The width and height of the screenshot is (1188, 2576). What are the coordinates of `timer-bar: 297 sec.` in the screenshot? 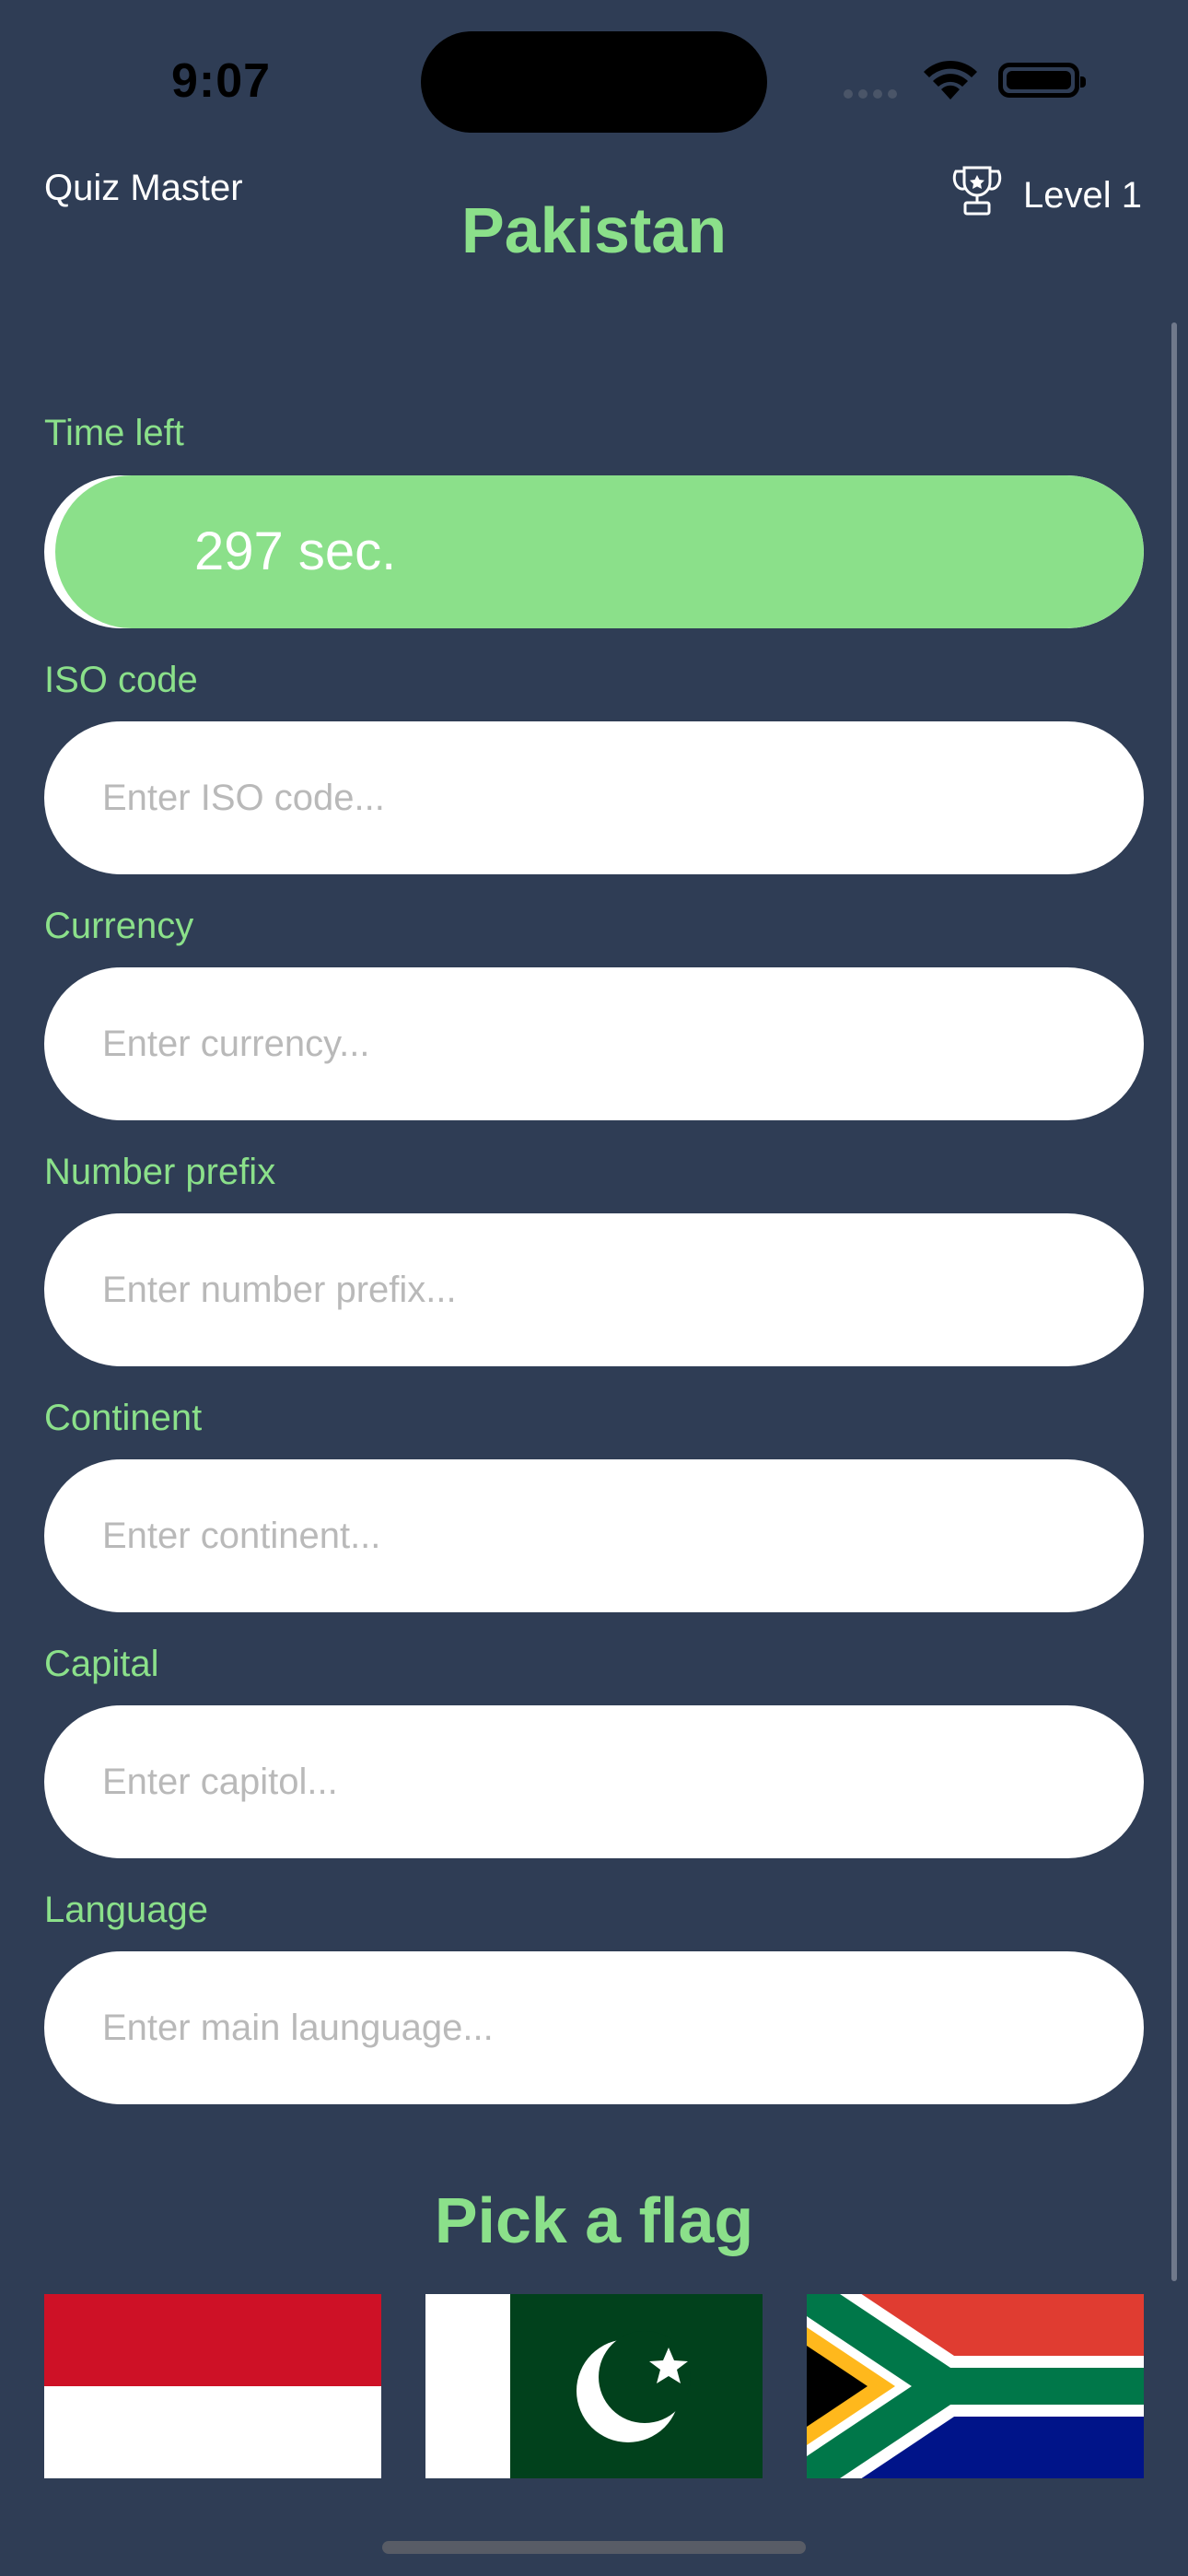 It's located at (594, 551).